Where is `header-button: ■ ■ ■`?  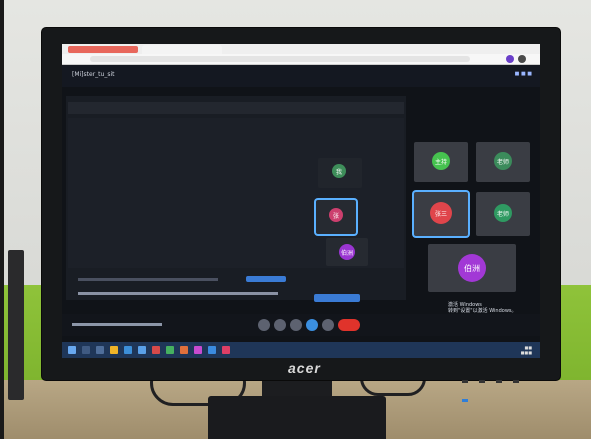
header-button: ■ ■ ■ is located at coordinates (523, 74).